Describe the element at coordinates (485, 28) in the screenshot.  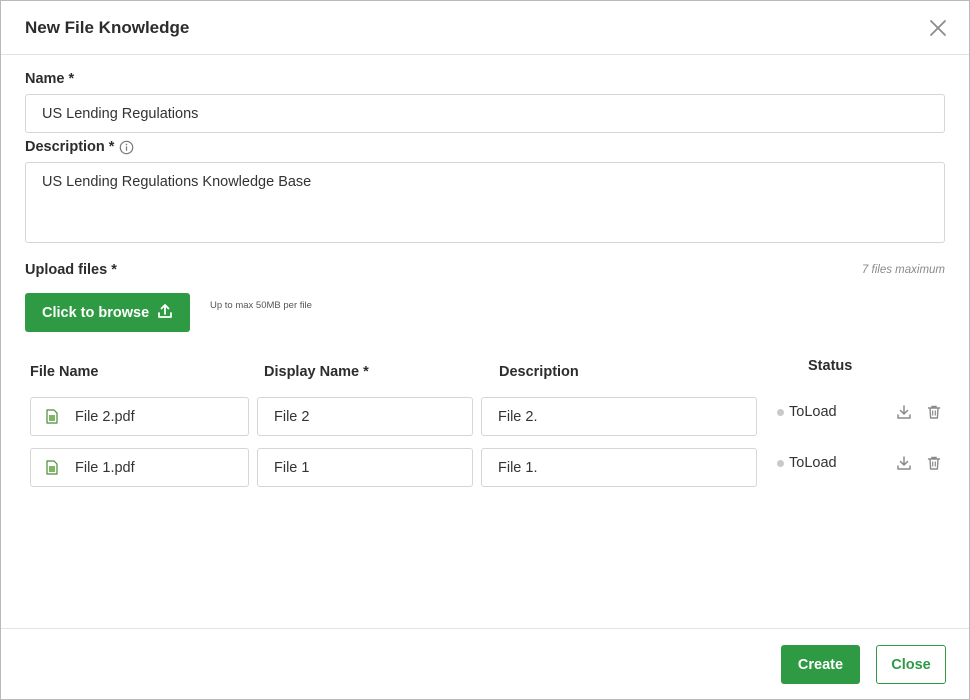
I see `dialog-header: New File Knowledge` at that location.